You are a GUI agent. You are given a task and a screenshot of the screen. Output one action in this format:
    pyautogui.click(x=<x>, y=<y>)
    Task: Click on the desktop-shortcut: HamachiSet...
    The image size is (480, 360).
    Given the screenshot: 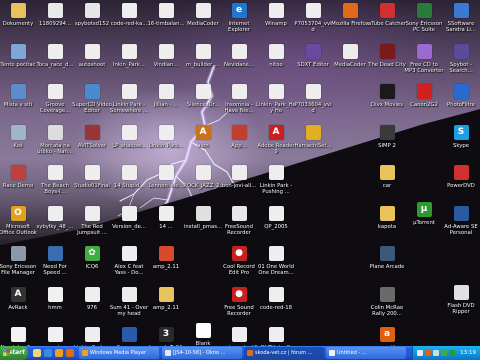 What is the action you would take?
    pyautogui.click(x=313, y=144)
    